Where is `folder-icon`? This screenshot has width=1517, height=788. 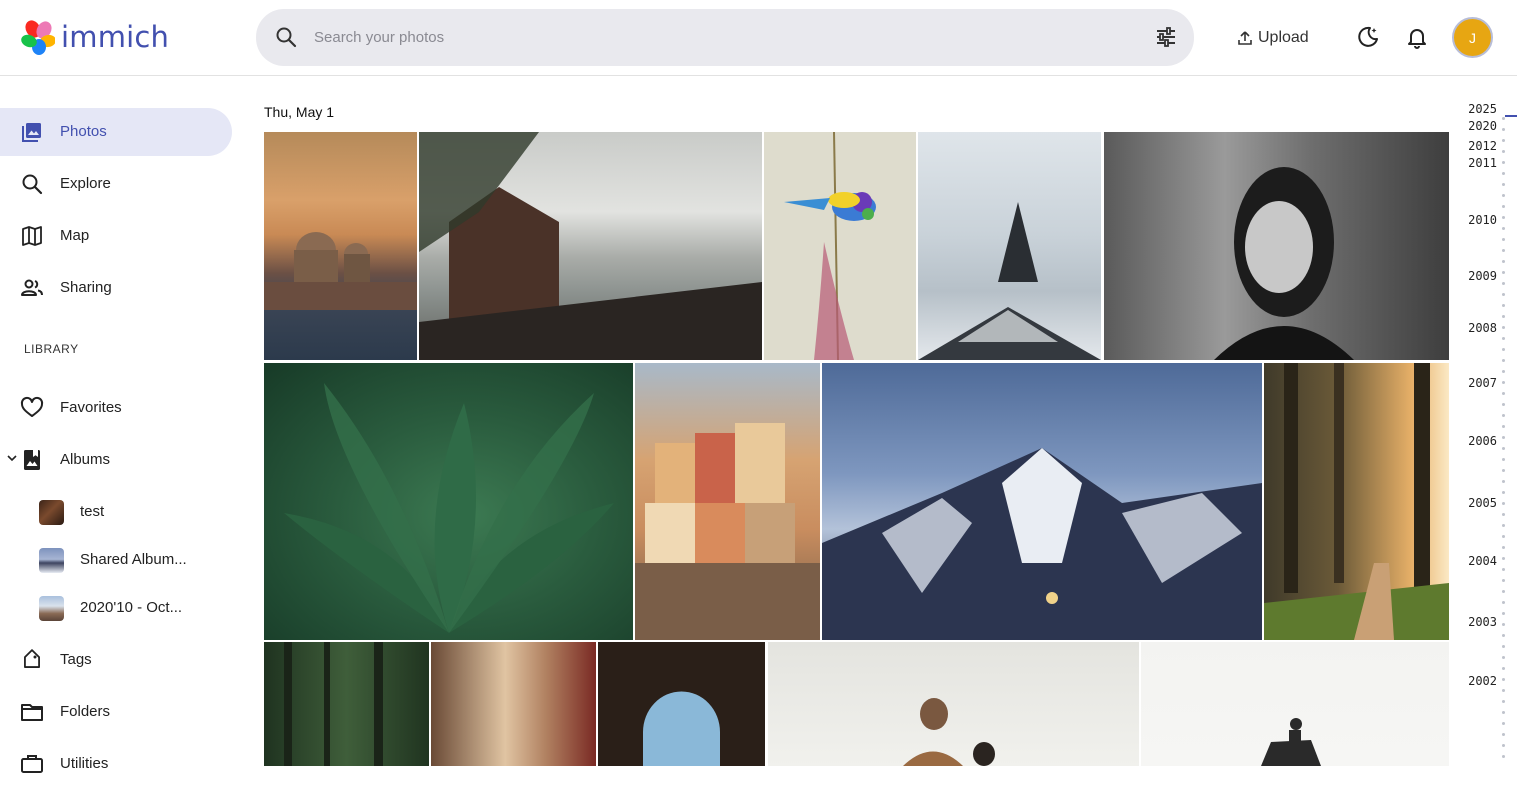
folder-icon is located at coordinates (32, 712).